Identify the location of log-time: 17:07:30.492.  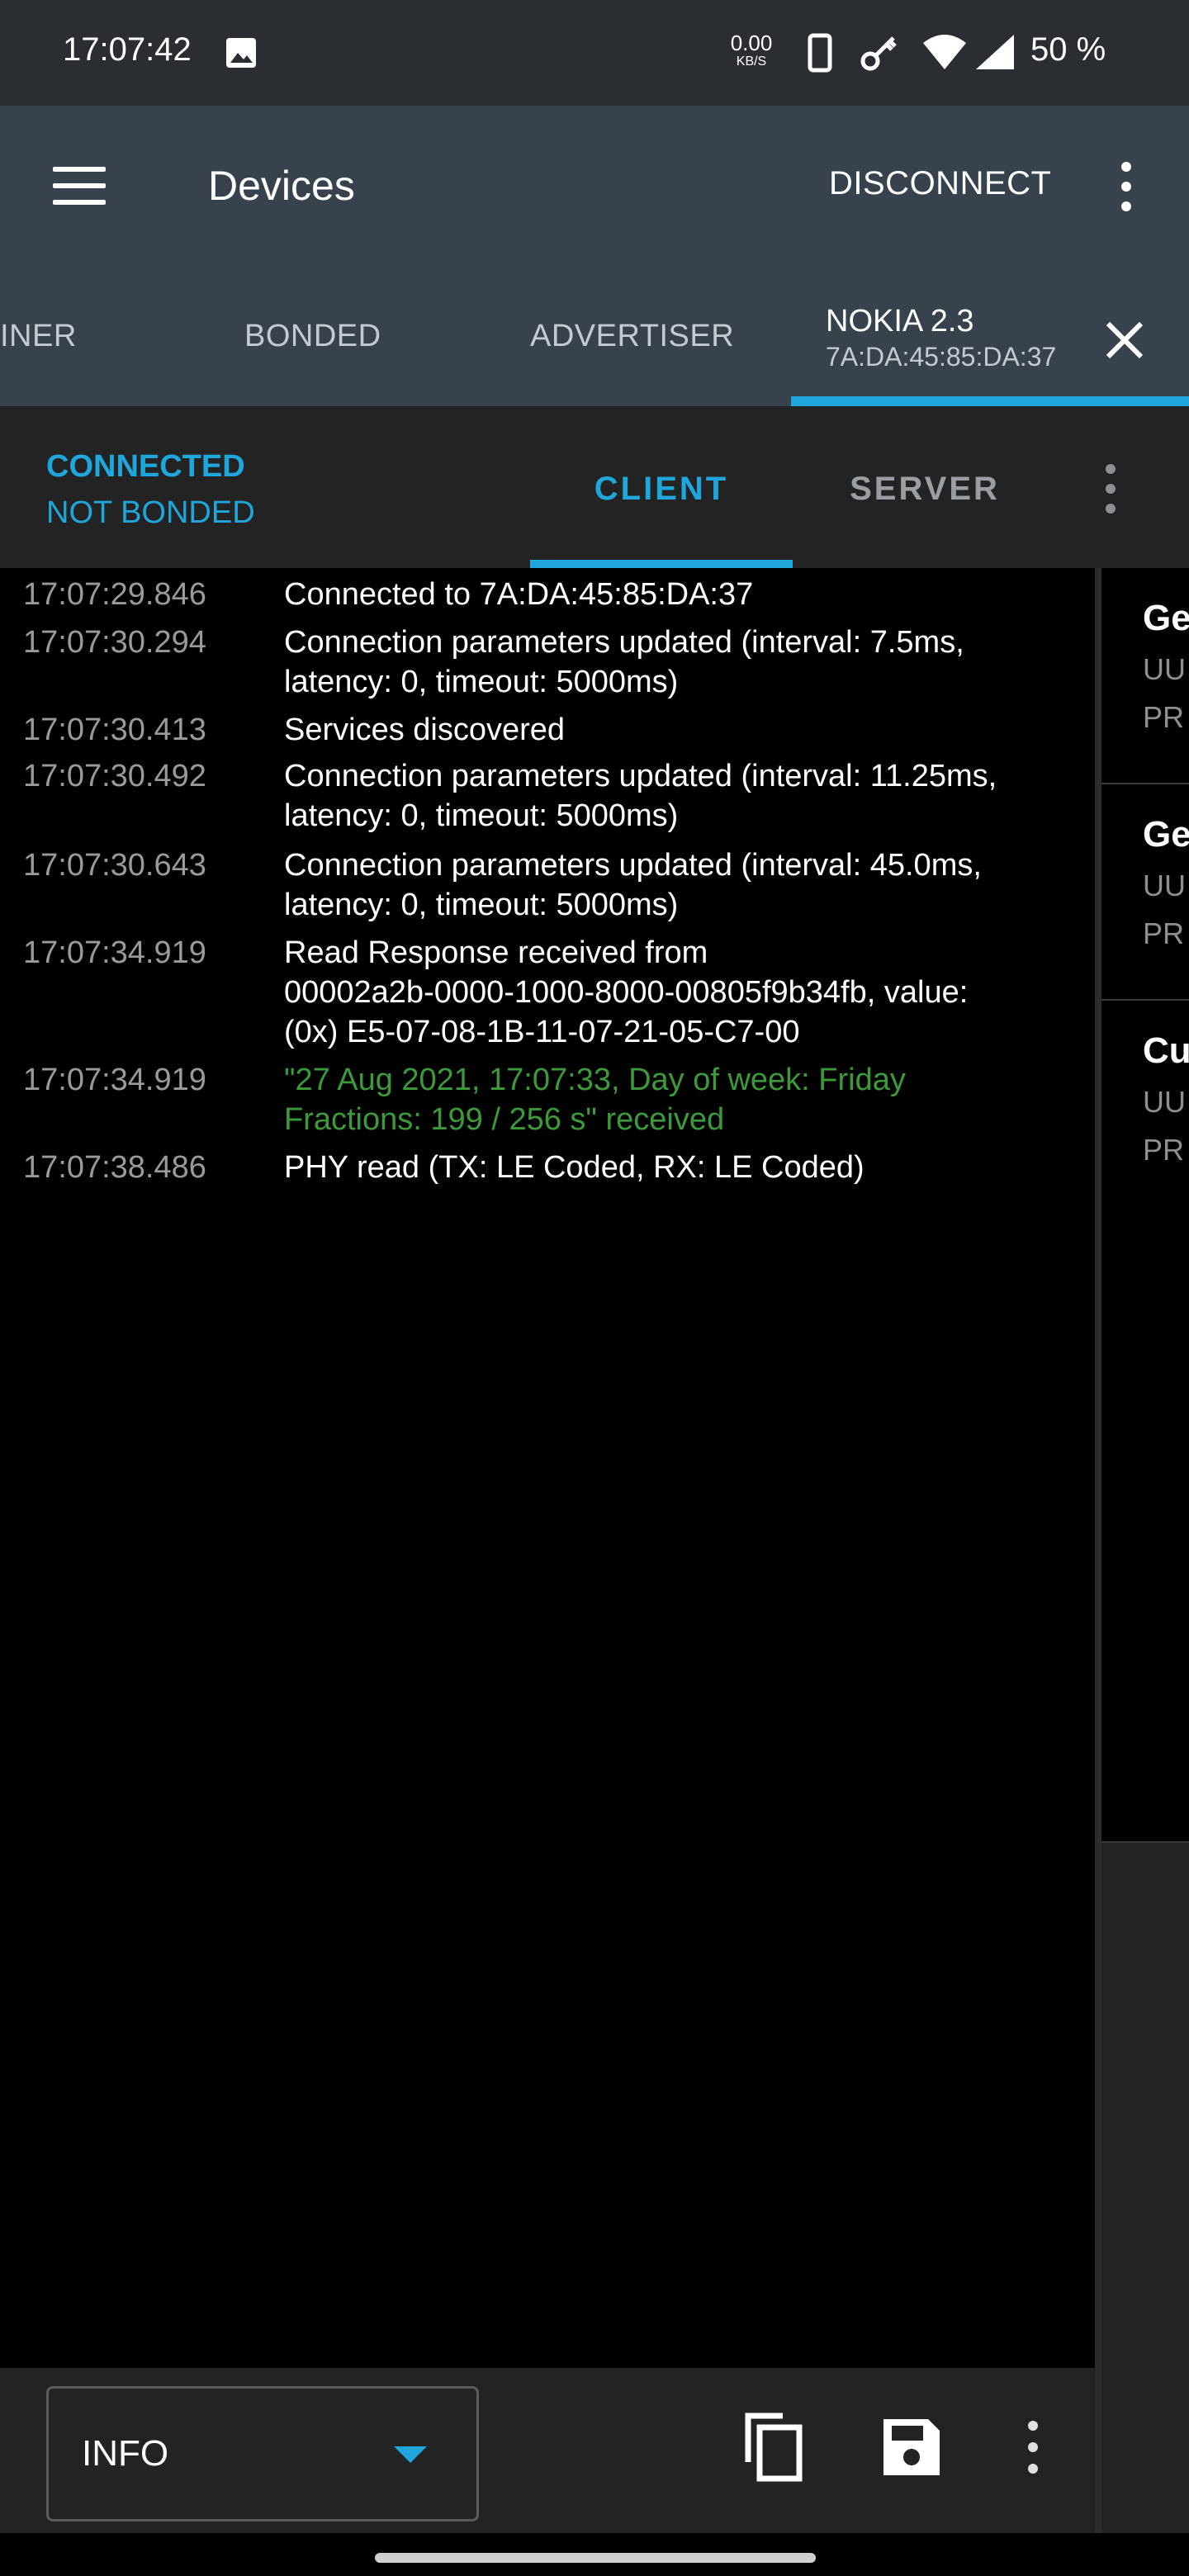
(114, 776).